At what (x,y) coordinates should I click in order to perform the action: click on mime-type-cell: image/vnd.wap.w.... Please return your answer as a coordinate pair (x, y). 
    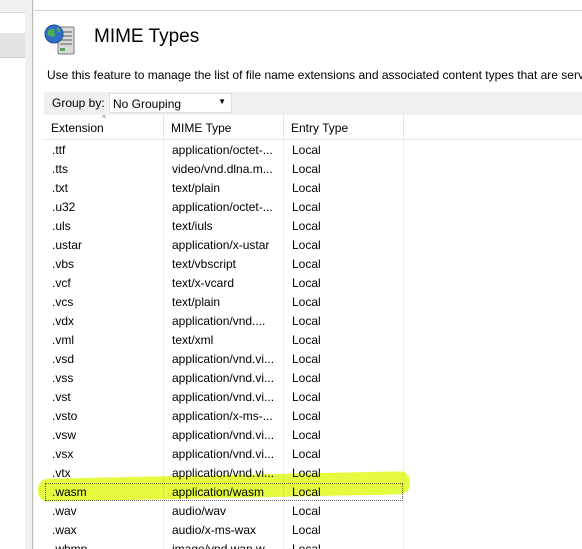
    Looking at the image, I should click on (223, 545).